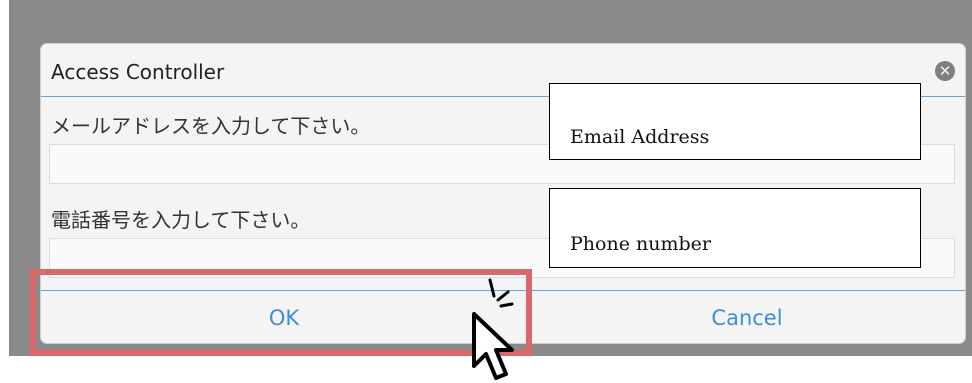 The height and width of the screenshot is (383, 972). I want to click on dialog-title: Access Controller, so click(138, 72).